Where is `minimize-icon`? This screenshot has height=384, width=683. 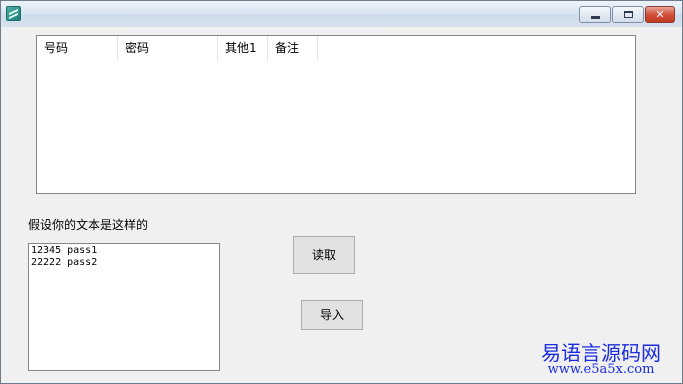 minimize-icon is located at coordinates (595, 17).